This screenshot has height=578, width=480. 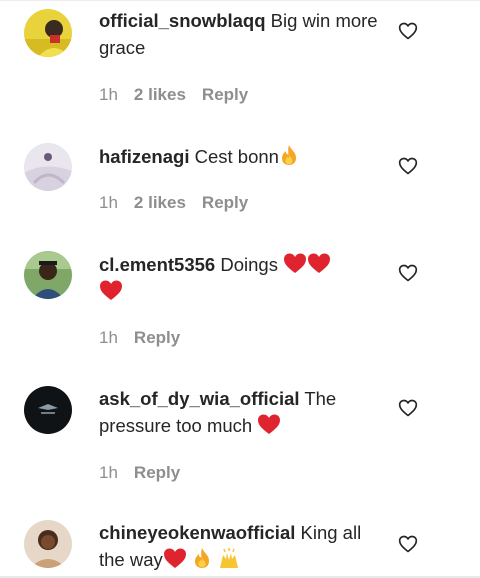 What do you see at coordinates (239, 34) in the screenshot?
I see `comment-text: official_snowblaqq Big win more grace` at bounding box center [239, 34].